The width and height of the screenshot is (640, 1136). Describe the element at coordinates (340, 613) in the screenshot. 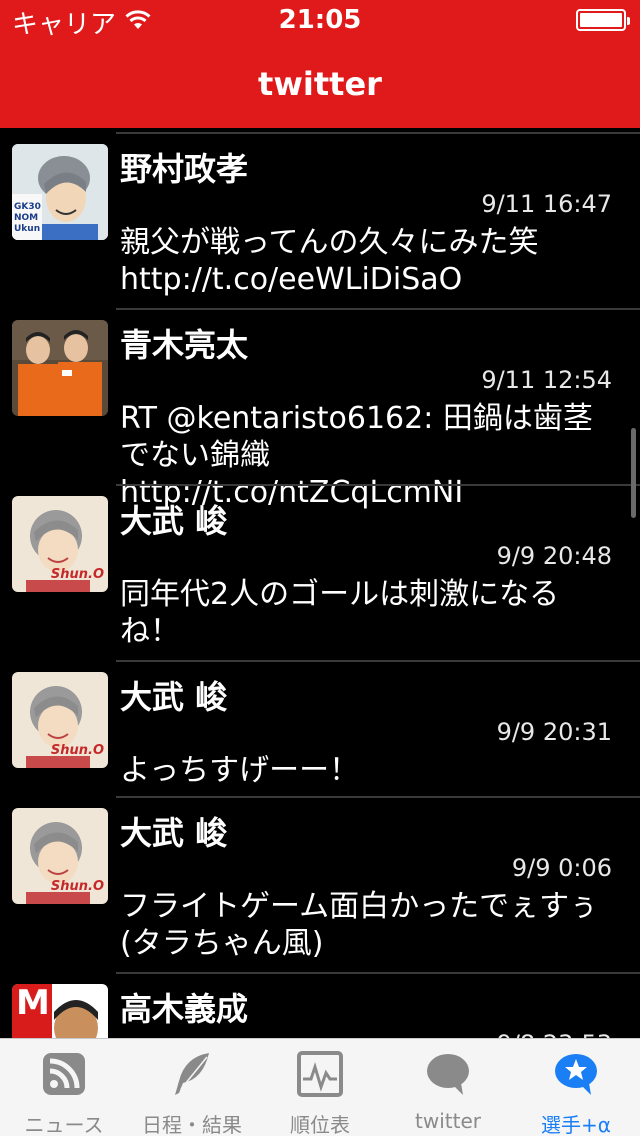

I see `tweet-text: 同年代2人のゴールは刺激になるね！` at that location.